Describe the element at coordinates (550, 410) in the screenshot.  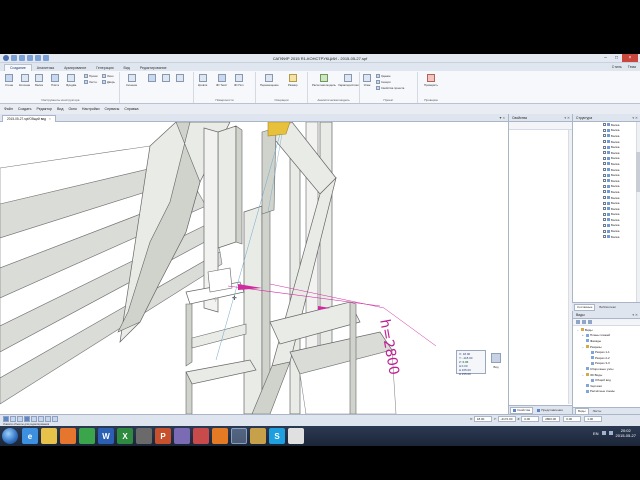
I see `tab-representations: Представления` at that location.